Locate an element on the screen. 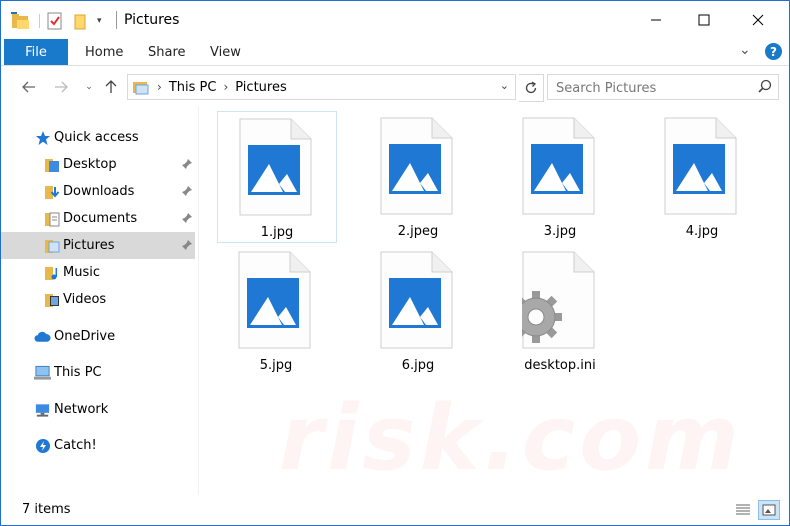 The image size is (790, 526). music-folder-icon is located at coordinates (51, 272).